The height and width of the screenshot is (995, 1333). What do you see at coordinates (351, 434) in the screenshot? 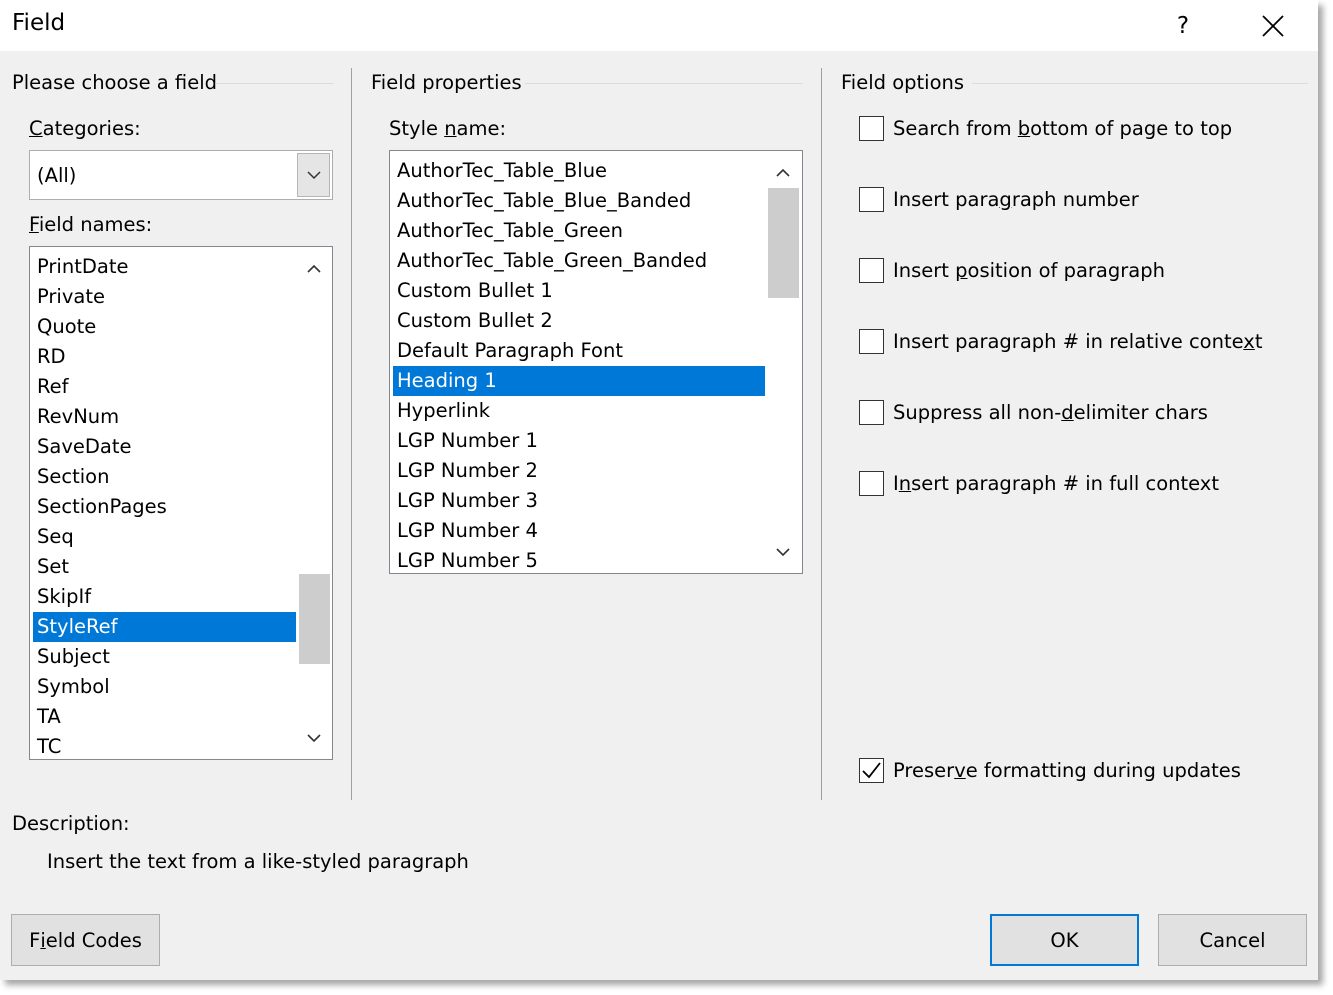
I see `separator-left` at bounding box center [351, 434].